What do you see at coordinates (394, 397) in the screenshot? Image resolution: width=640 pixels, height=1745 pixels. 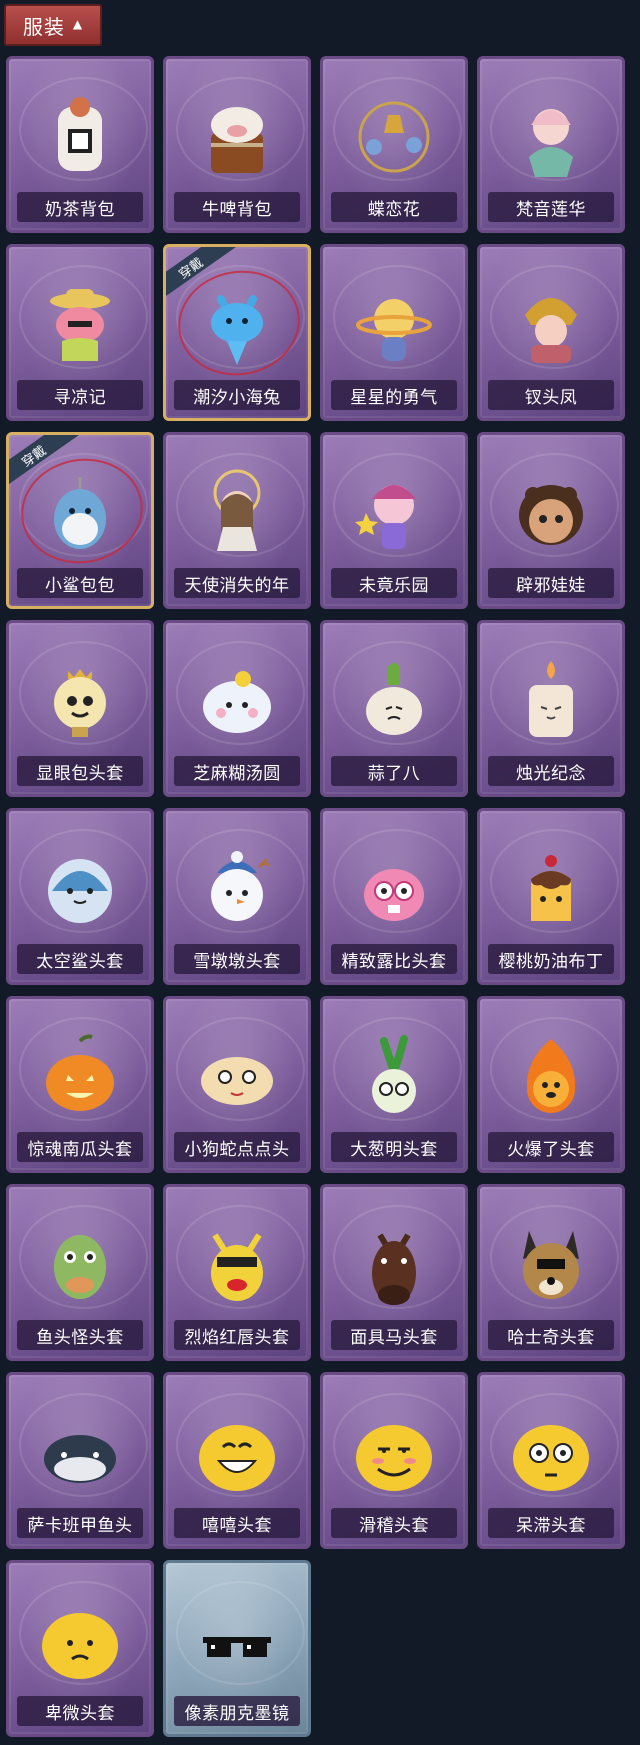 I see `item-label: 星星的勇气` at bounding box center [394, 397].